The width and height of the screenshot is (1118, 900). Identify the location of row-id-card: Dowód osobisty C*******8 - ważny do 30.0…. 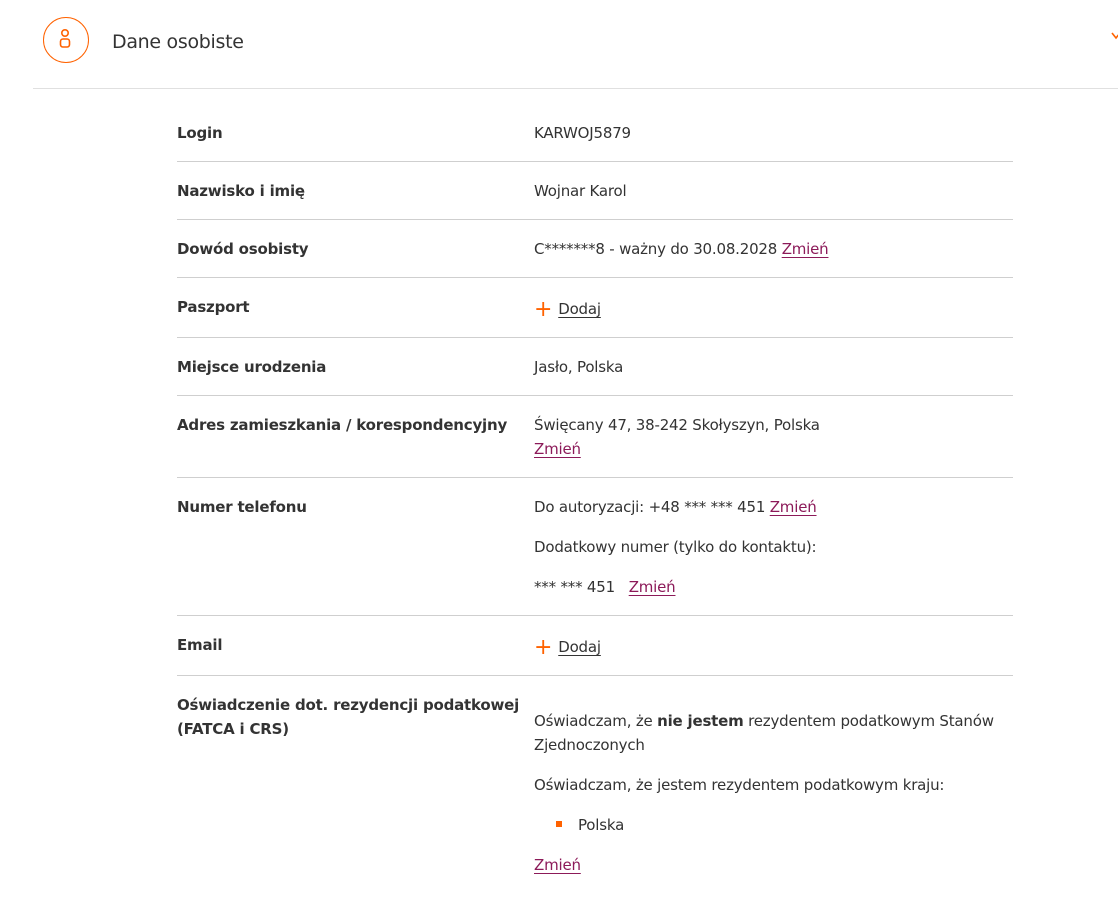
(595, 249).